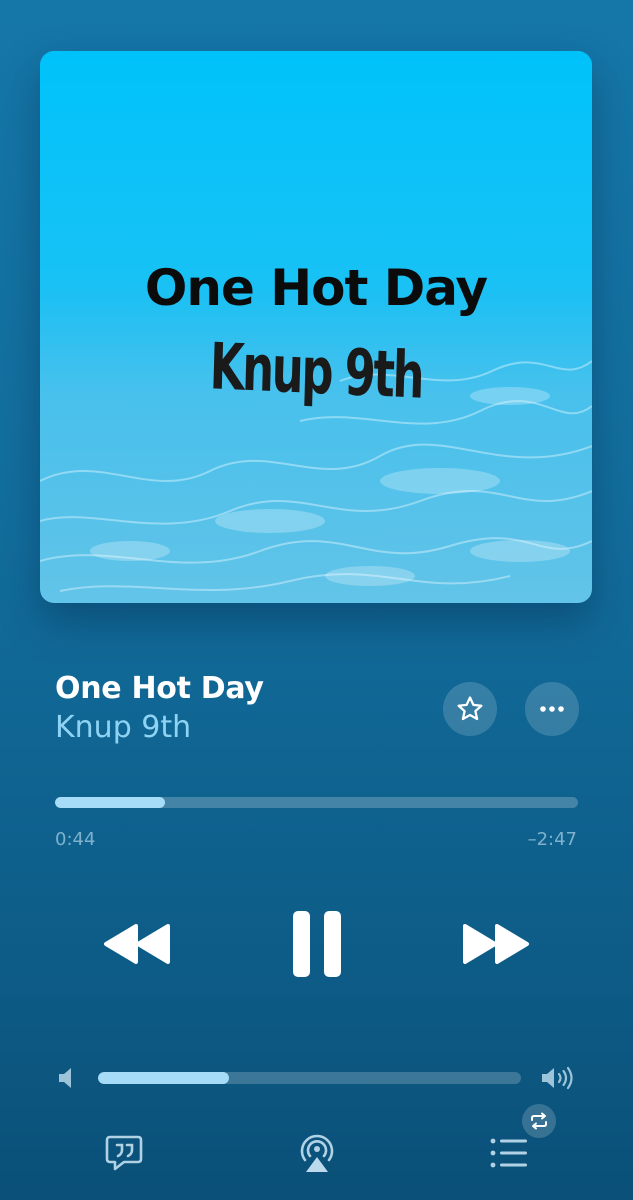 The height and width of the screenshot is (1200, 633). I want to click on playback-progress-fill, so click(110, 802).